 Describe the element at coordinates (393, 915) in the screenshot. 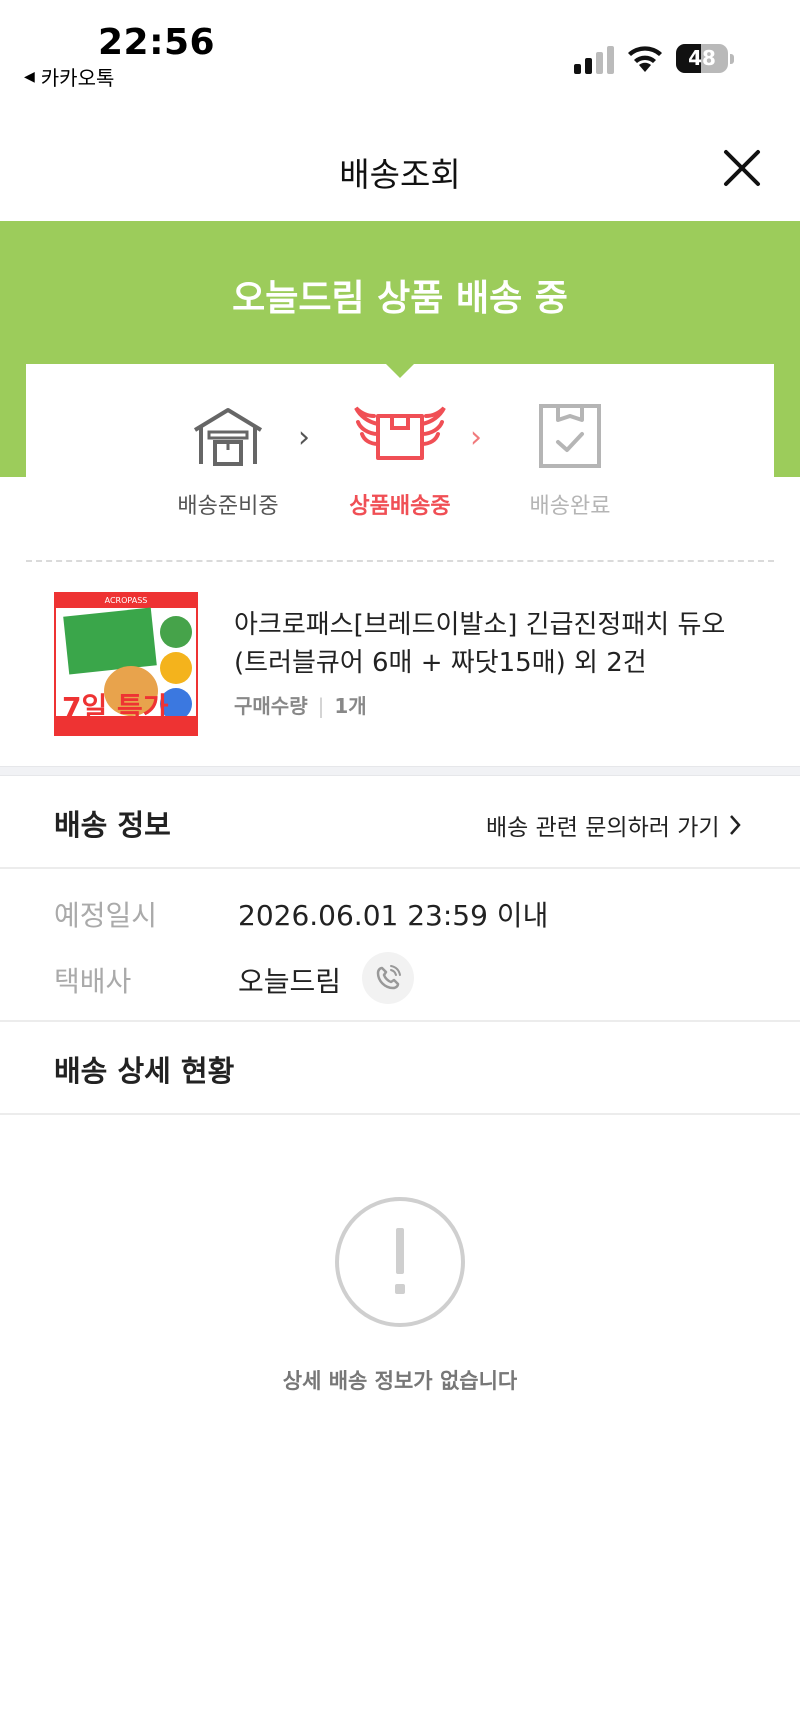

I see `schedule-value: 2026.06.01 23:59 이내` at that location.